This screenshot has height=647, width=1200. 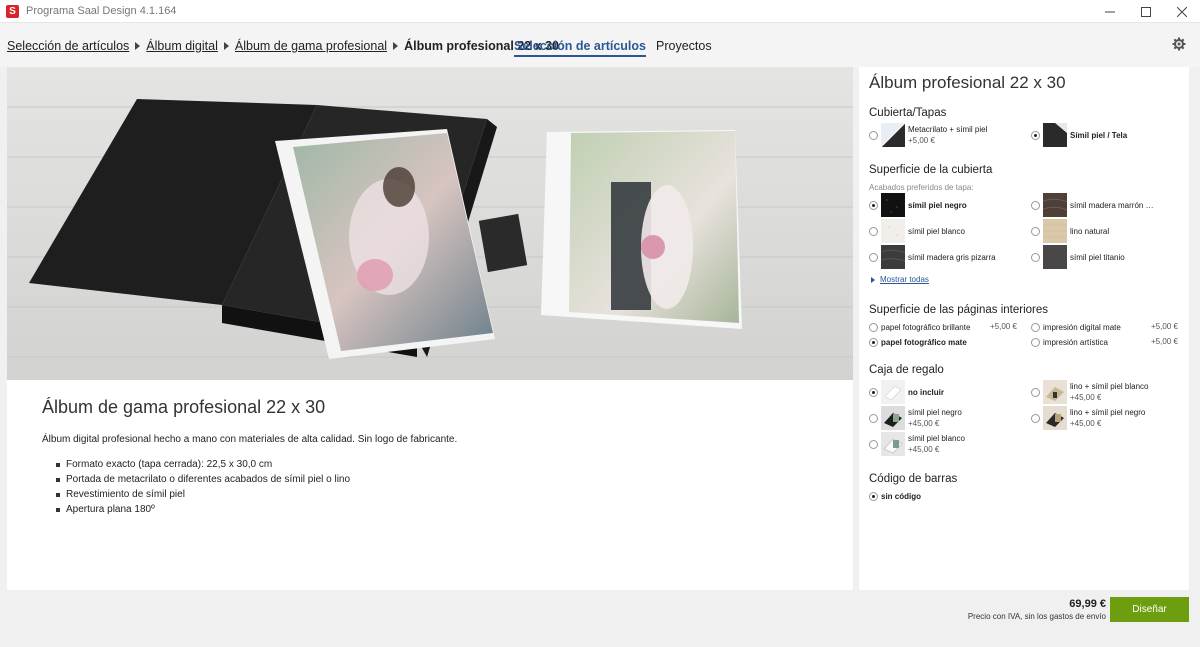 What do you see at coordinates (913, 479) in the screenshot?
I see `barcode-section-title: Código de barras` at bounding box center [913, 479].